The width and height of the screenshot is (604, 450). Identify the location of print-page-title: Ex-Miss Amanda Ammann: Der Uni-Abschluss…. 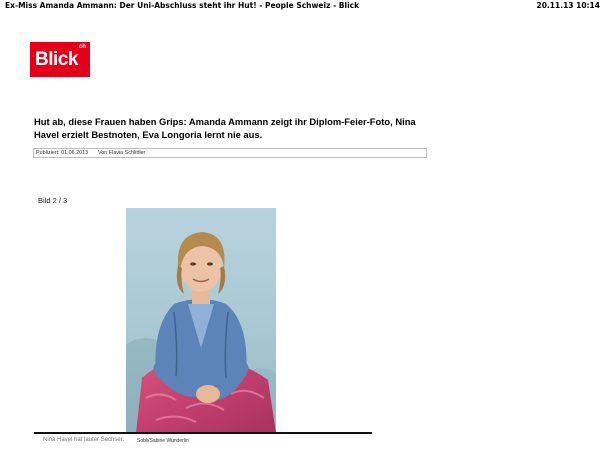
(182, 5).